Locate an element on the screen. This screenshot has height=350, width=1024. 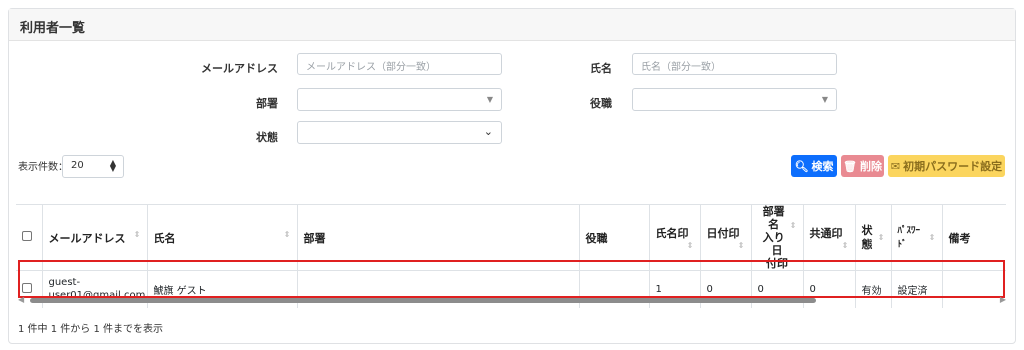
select-all-checkbox is located at coordinates (27, 236).